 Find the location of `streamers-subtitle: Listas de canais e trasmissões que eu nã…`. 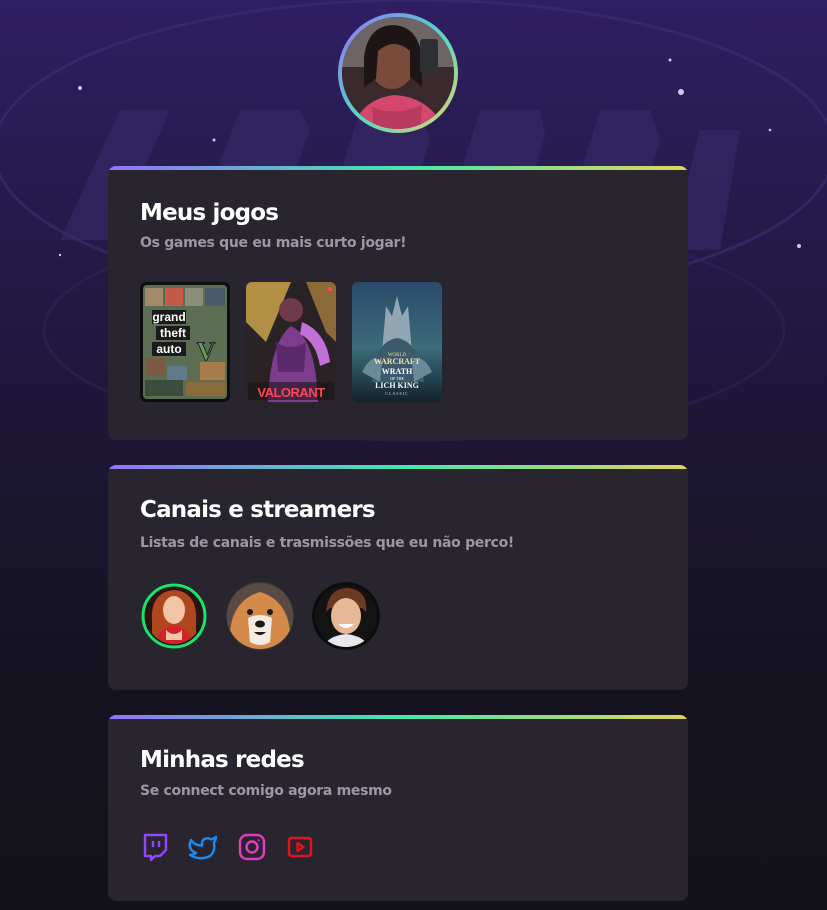

streamers-subtitle: Listas de canais e trasmissões que eu nã… is located at coordinates (327, 543).